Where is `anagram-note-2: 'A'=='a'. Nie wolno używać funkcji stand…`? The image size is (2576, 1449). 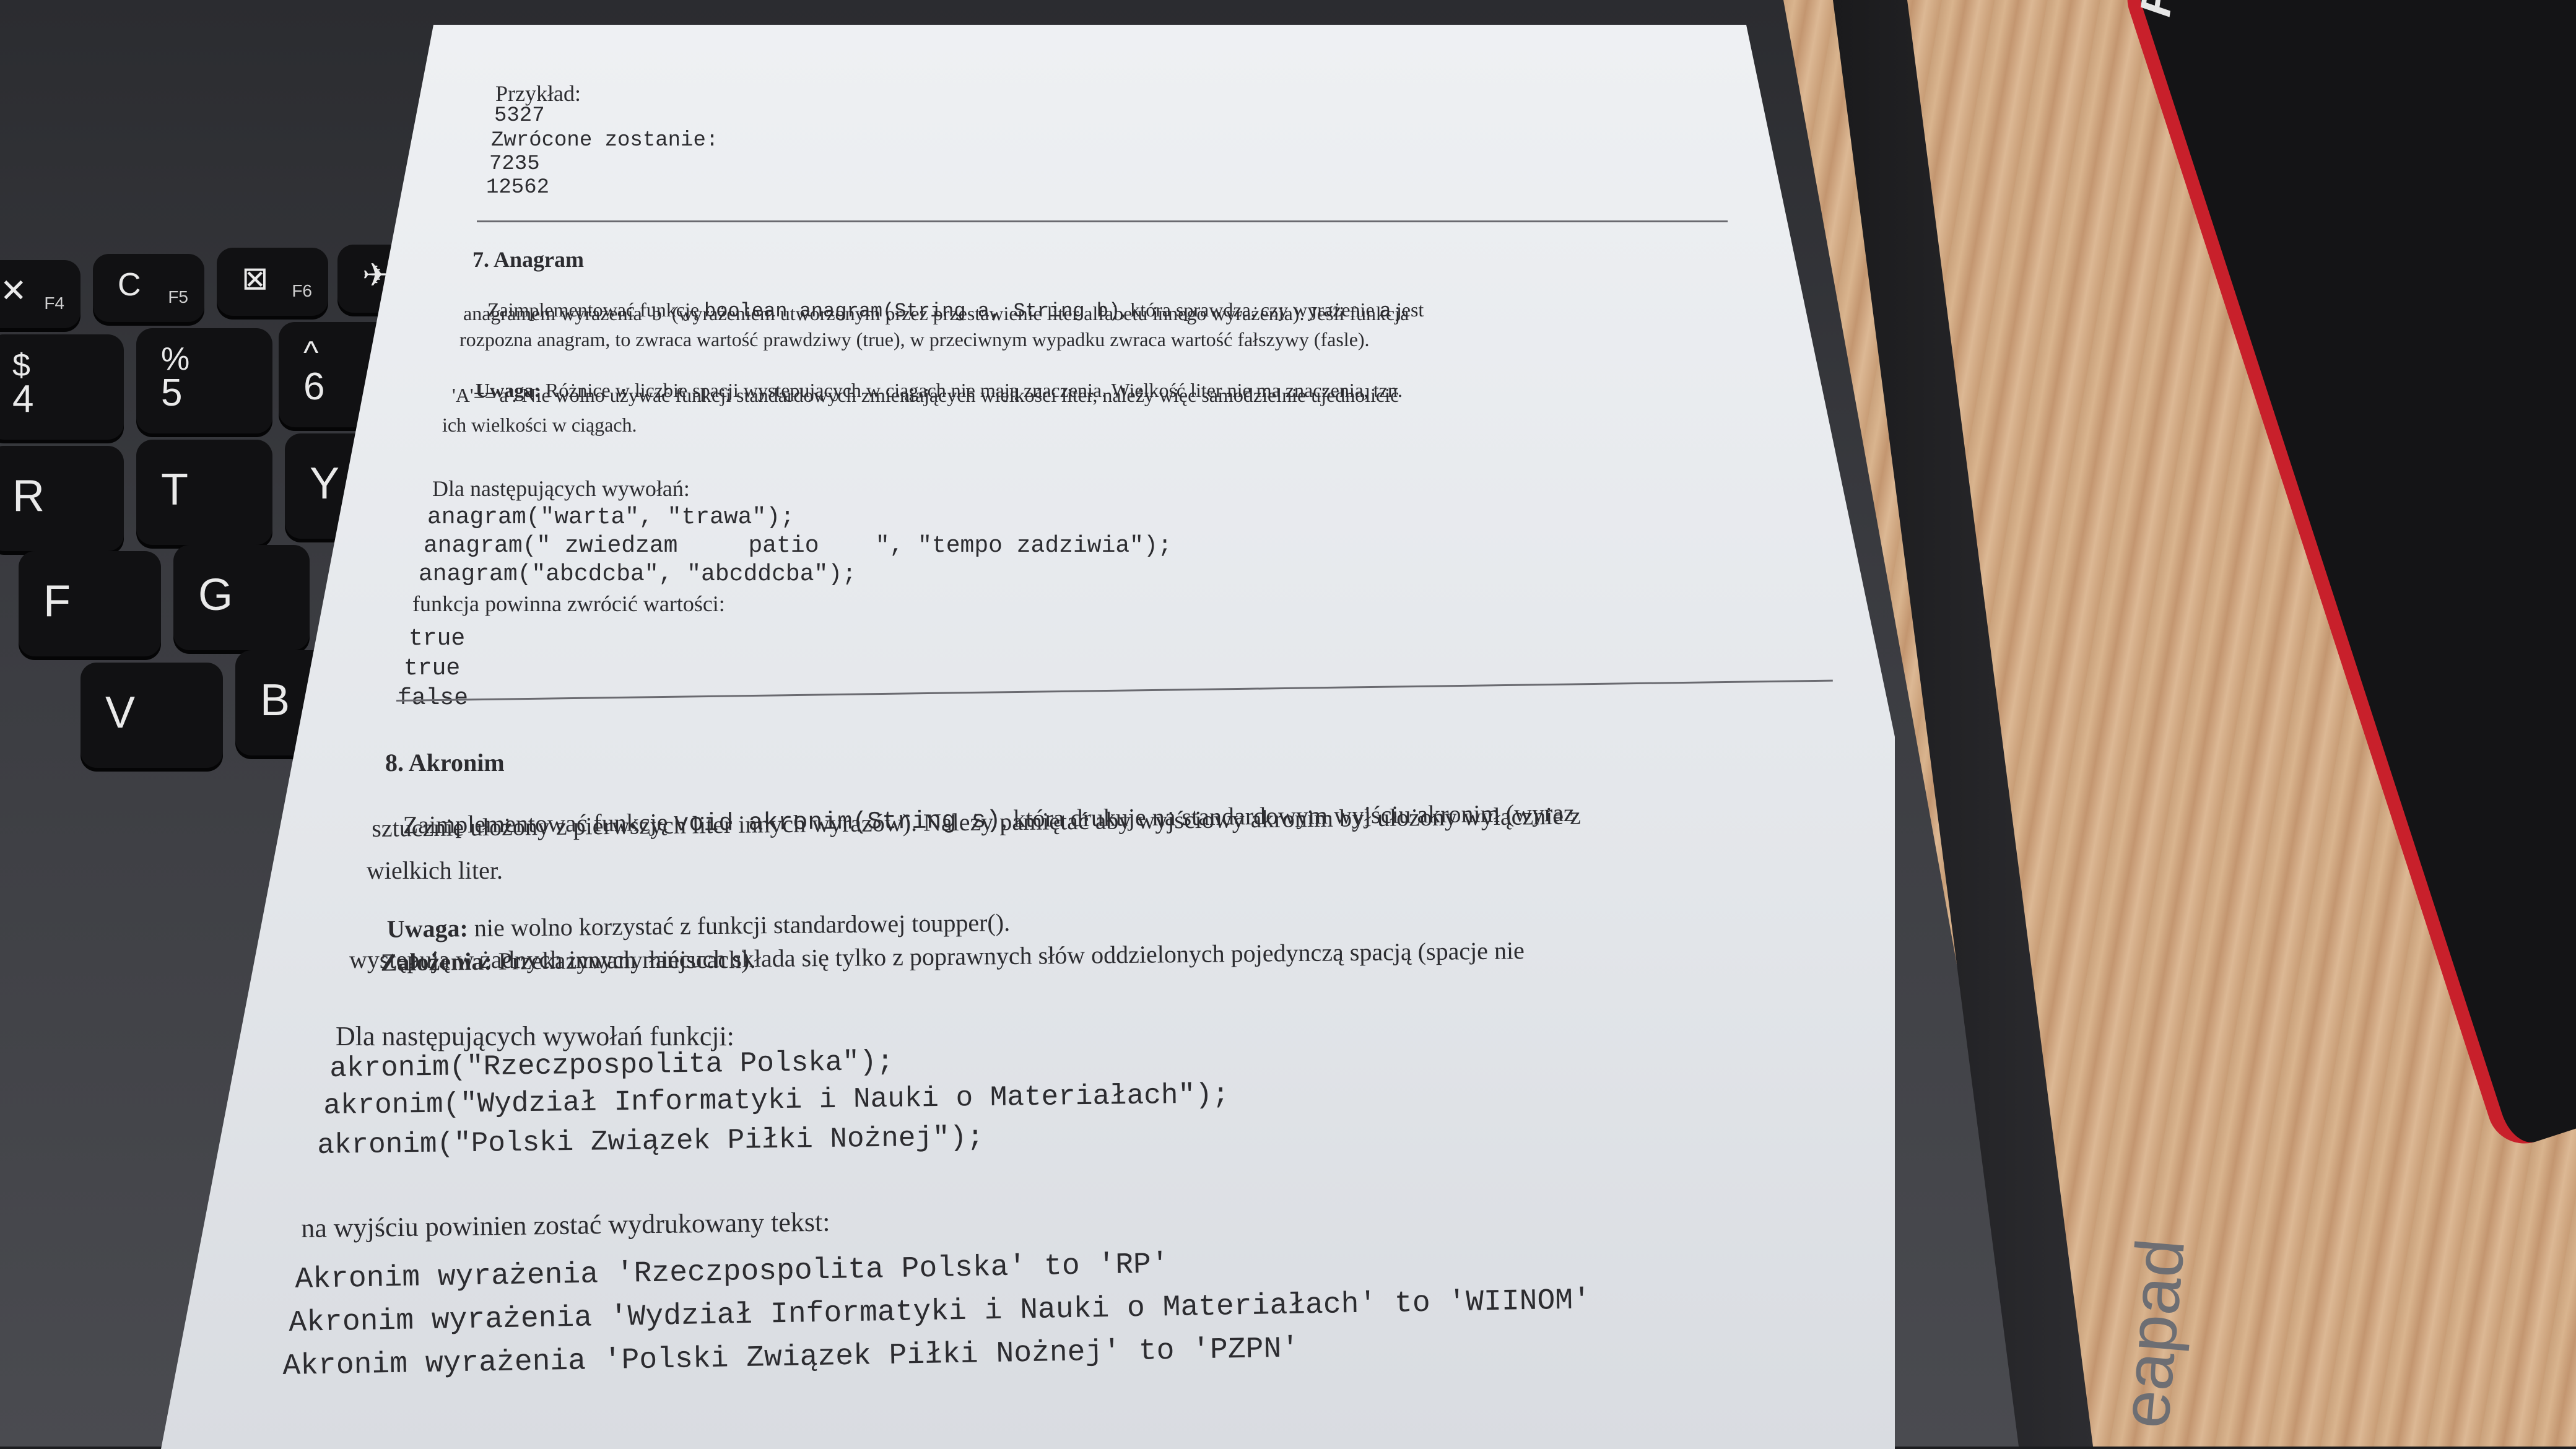
anagram-note-2: 'A'=='a'. Nie wolno używać funkcji stand… is located at coordinates (925, 395).